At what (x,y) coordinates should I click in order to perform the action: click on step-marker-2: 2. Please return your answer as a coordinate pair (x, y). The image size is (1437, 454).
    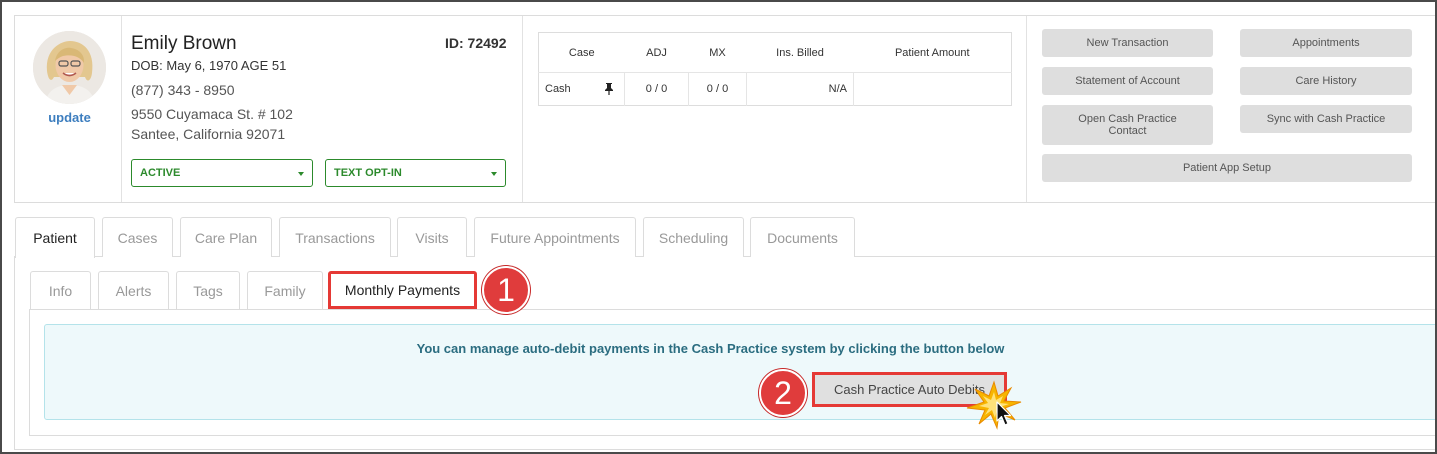
    Looking at the image, I should click on (783, 393).